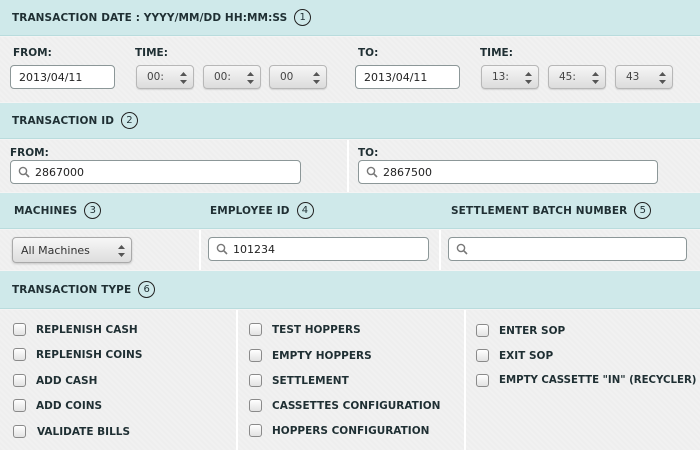 Image resolution: width=700 pixels, height=450 pixels. What do you see at coordinates (351, 430) in the screenshot?
I see `checkbox-label: HOPPERS CONFIGURATION` at bounding box center [351, 430].